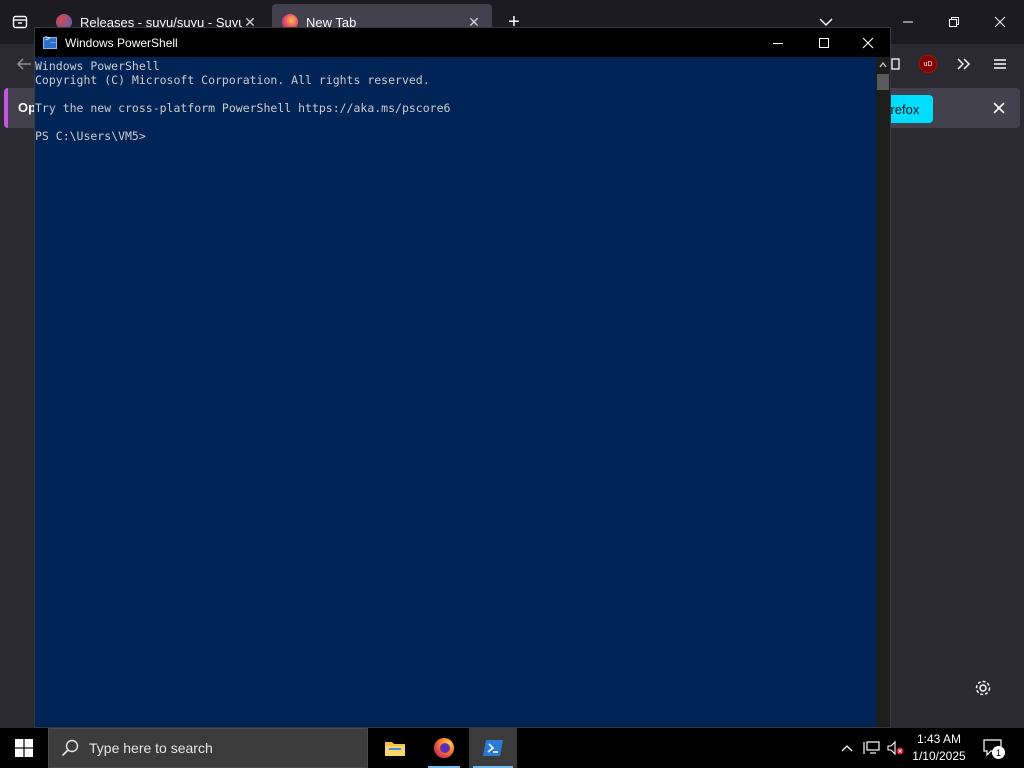 This screenshot has height=768, width=1024. I want to click on notification-count-badge: 1, so click(998, 752).